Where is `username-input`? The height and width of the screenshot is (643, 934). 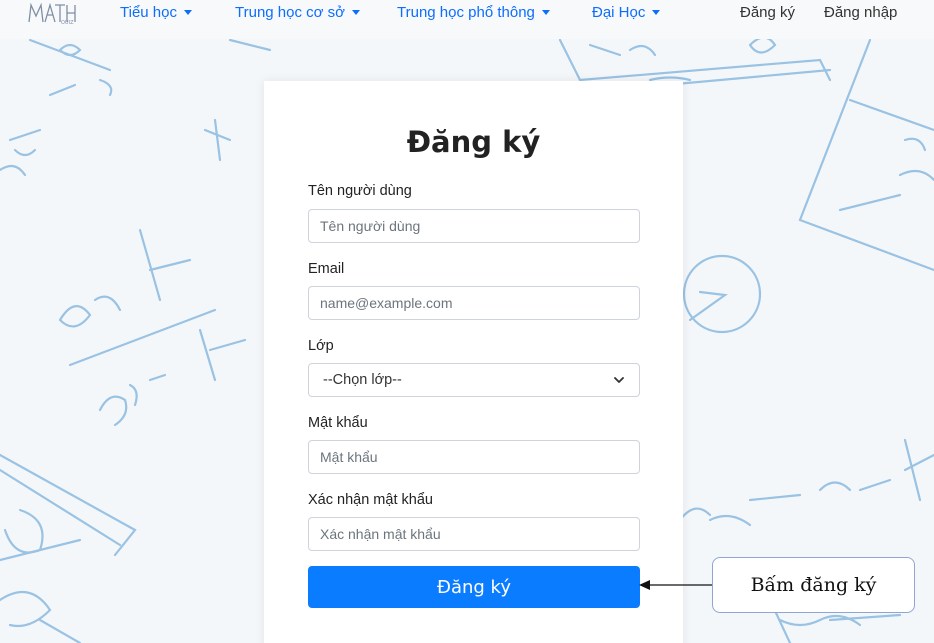 username-input is located at coordinates (474, 226).